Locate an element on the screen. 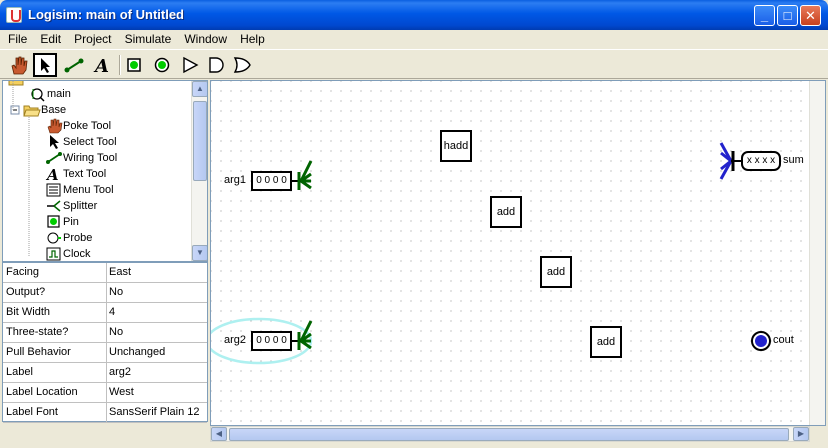  select-tool-button is located at coordinates (45, 65).